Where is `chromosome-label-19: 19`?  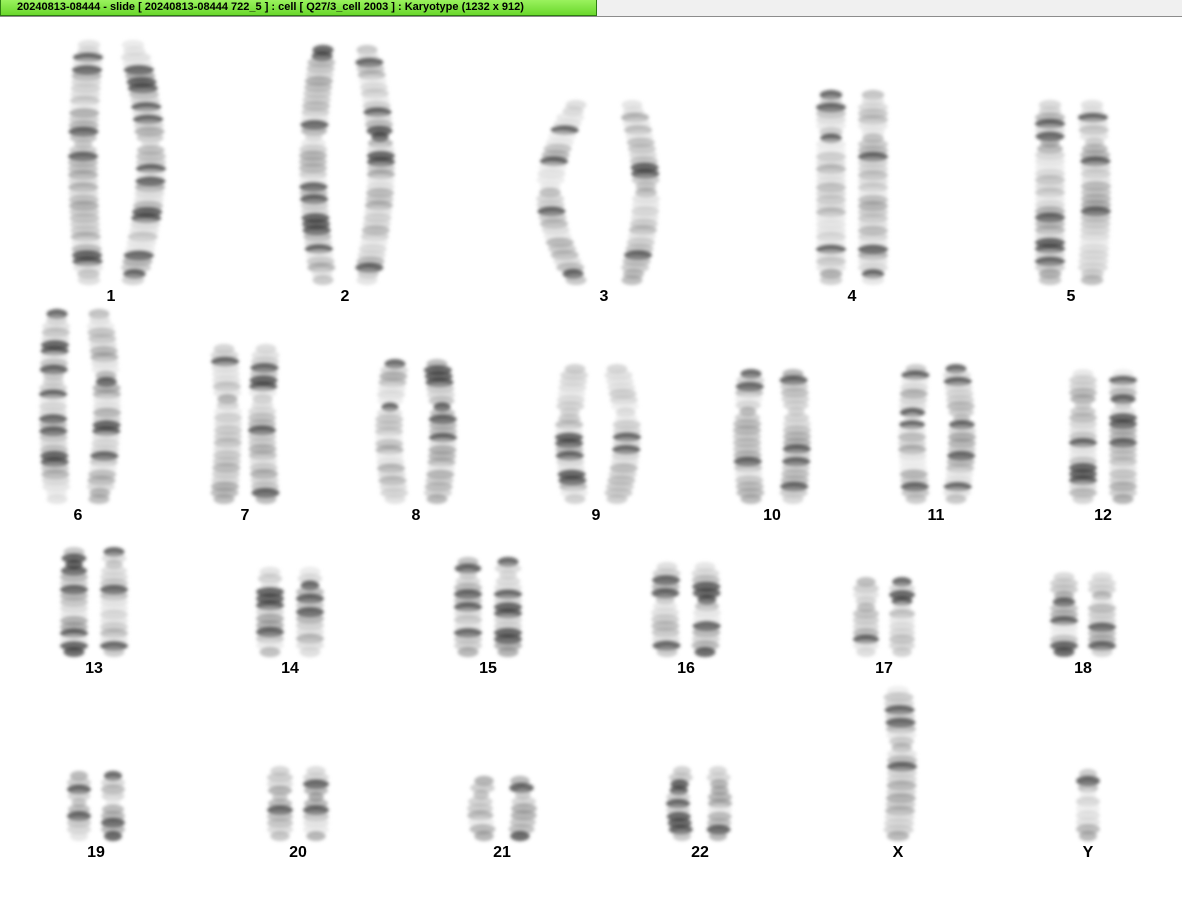
chromosome-label-19: 19 is located at coordinates (96, 852).